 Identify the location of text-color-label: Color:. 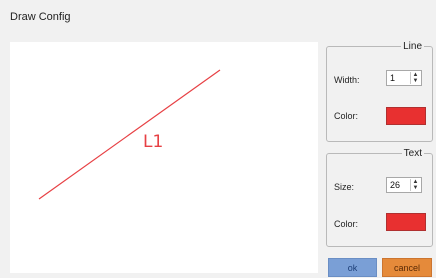
(346, 224).